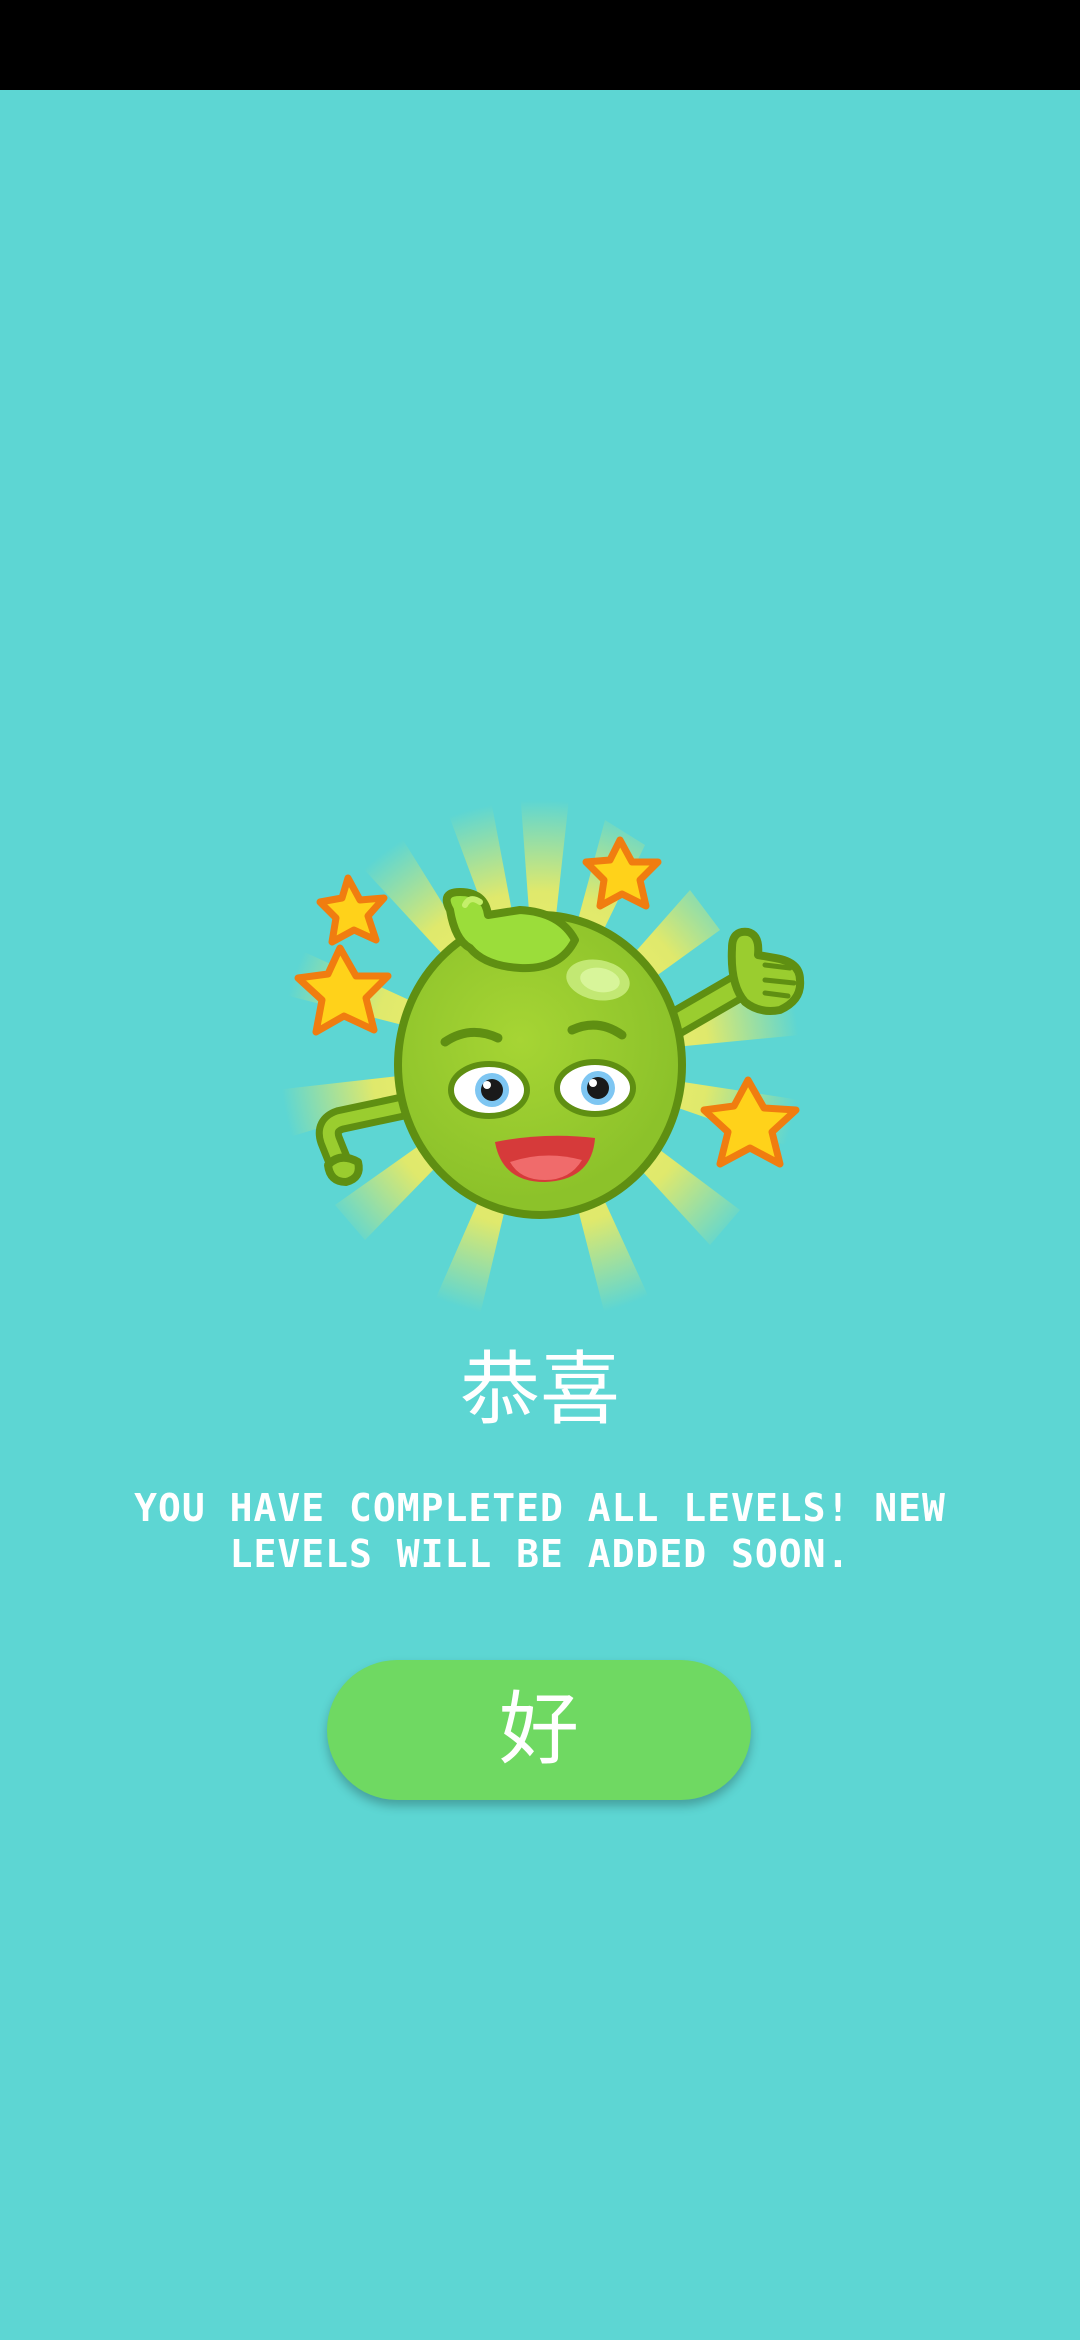  I want to click on status-bar, so click(540, 45).